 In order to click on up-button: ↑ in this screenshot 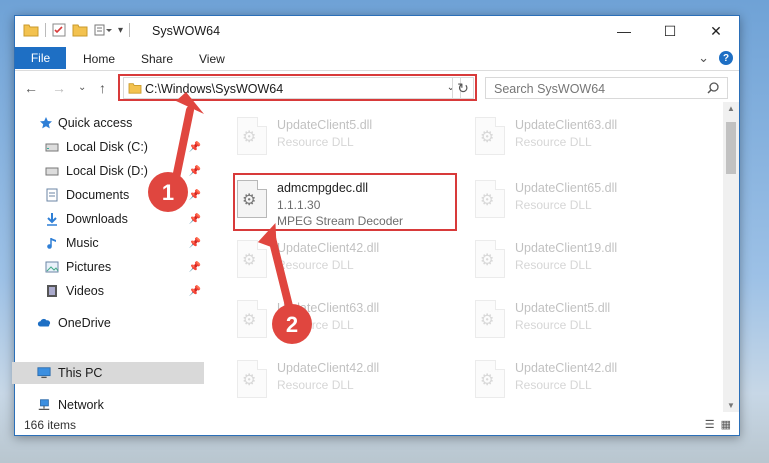, I will do `click(102, 88)`.